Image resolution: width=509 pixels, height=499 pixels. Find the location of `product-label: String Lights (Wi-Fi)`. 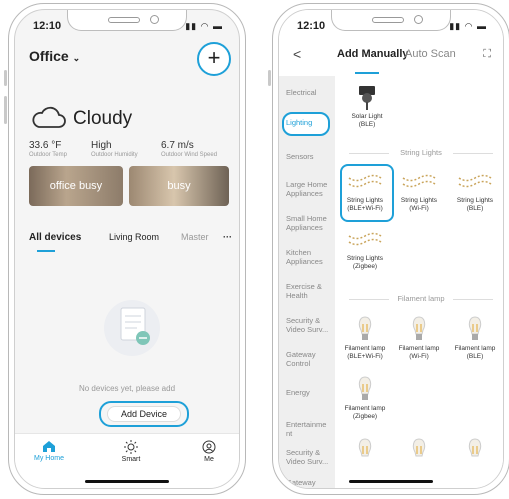

product-label: String Lights (Wi-Fi) is located at coordinates (419, 204).